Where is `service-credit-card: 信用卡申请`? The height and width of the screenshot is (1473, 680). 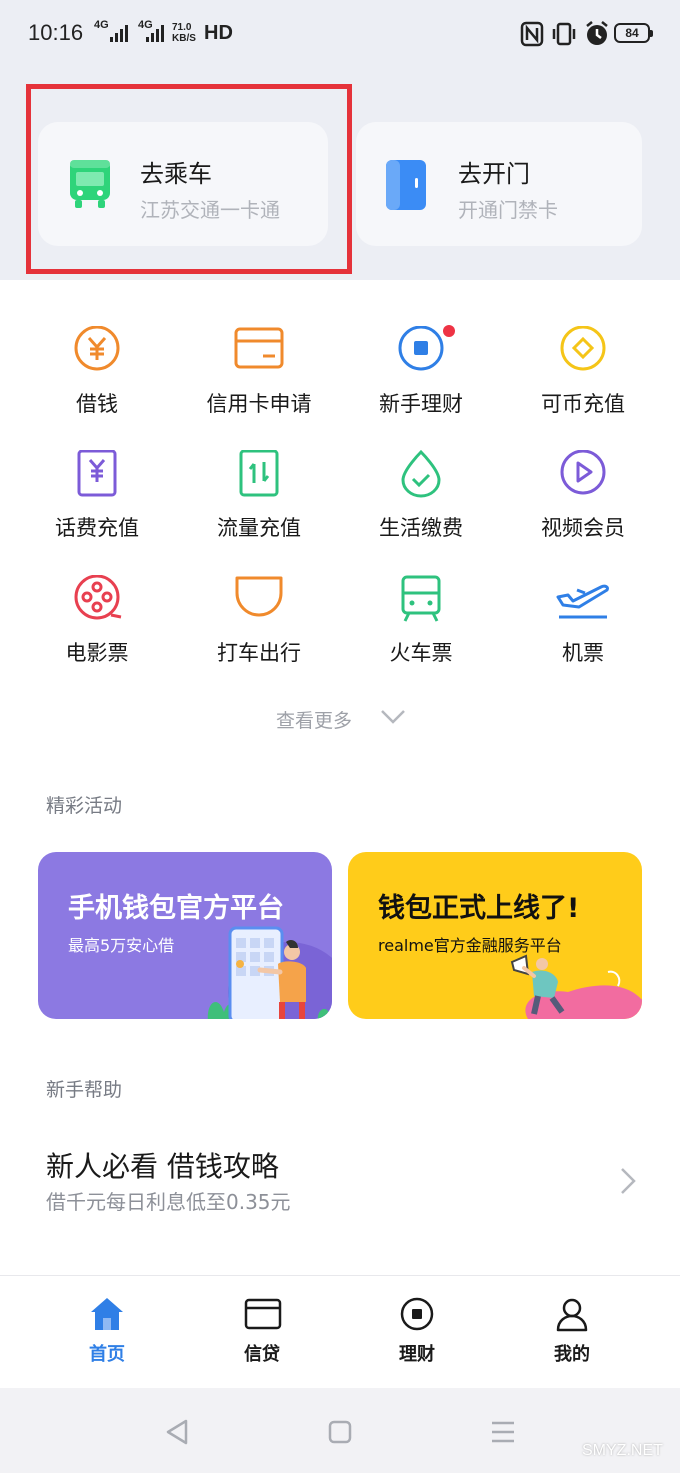
service-credit-card: 信用卡申请 is located at coordinates (259, 381).